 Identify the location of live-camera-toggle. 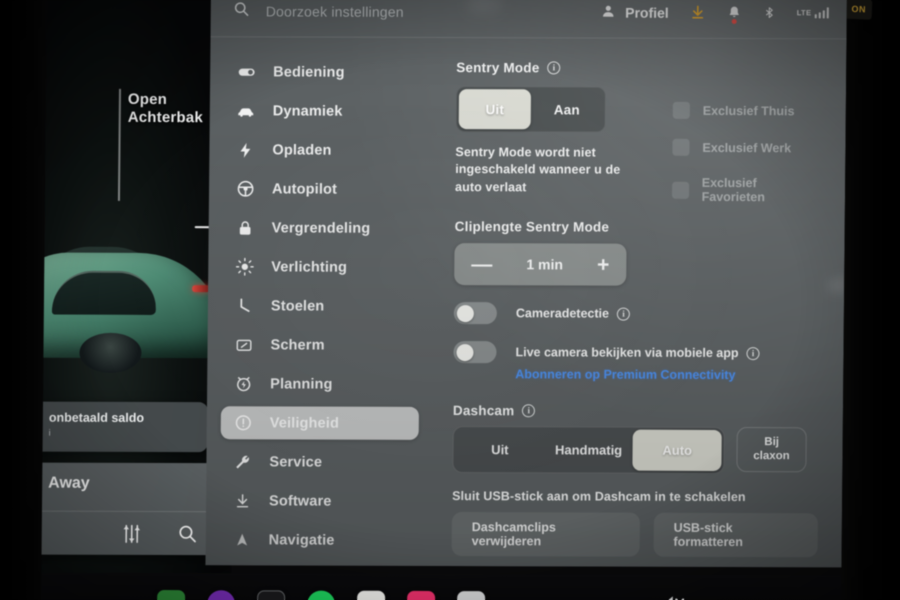
(475, 352).